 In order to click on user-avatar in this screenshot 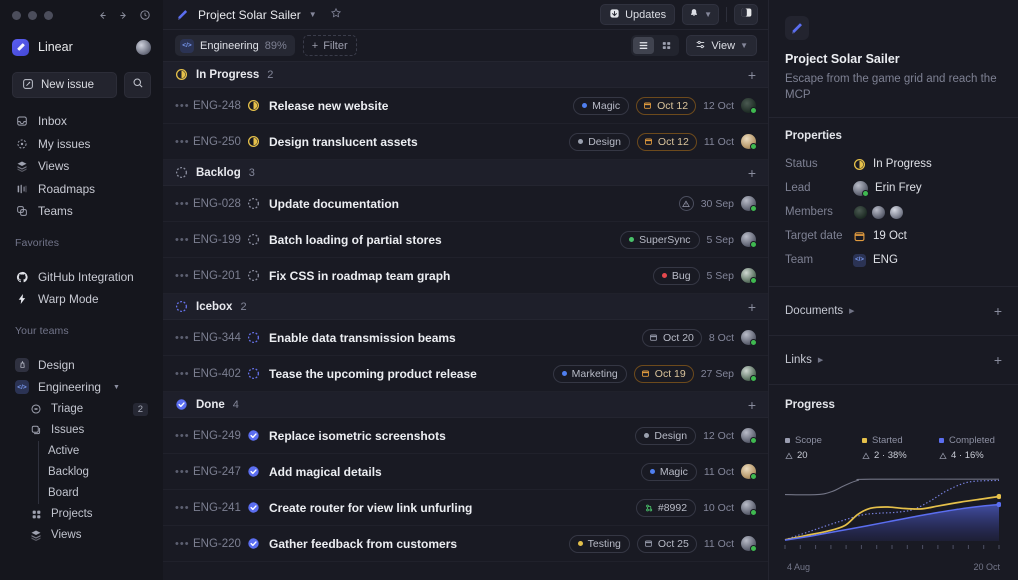, I will do `click(143, 47)`.